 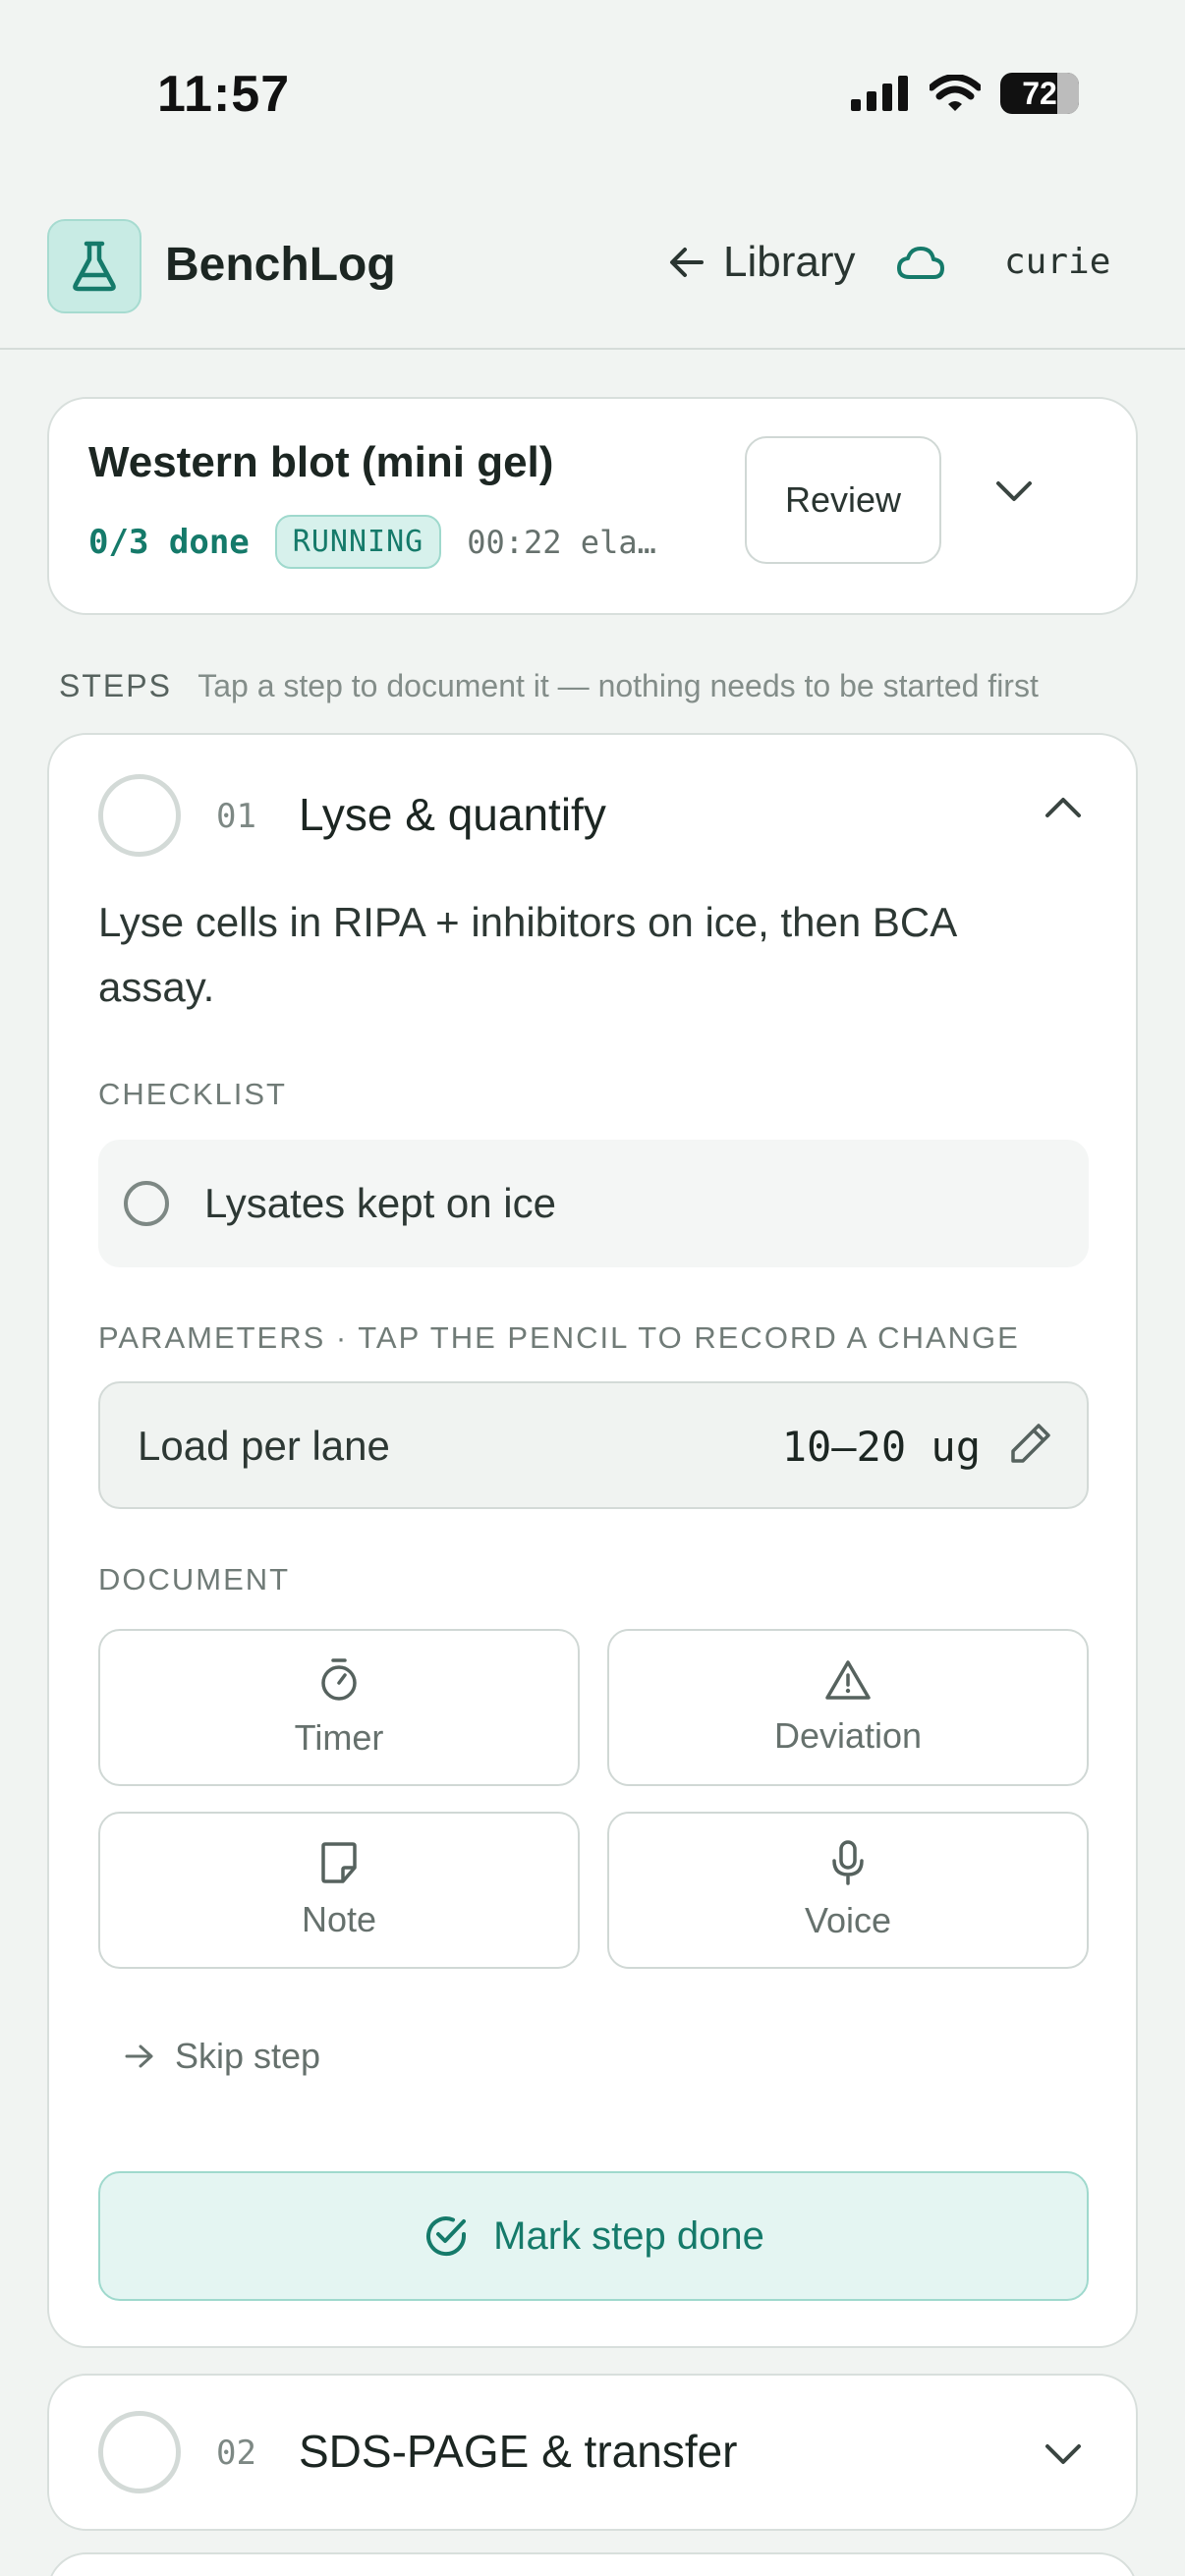 What do you see at coordinates (447, 2236) in the screenshot?
I see `check-circle-icon` at bounding box center [447, 2236].